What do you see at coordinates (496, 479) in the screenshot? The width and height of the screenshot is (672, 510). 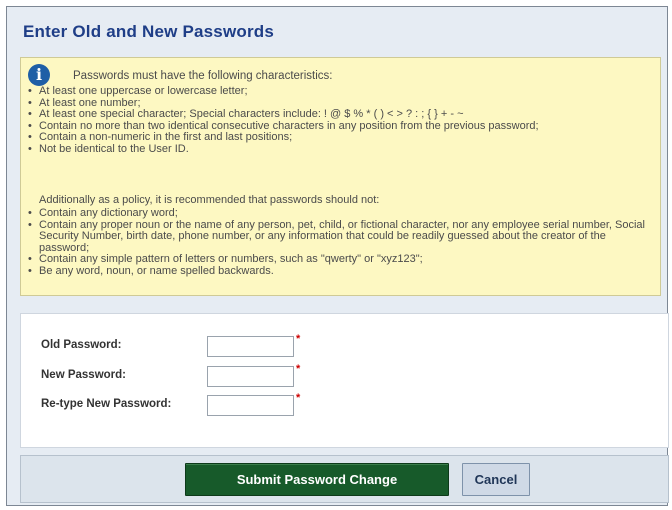 I see `cancel-button: Cancel` at bounding box center [496, 479].